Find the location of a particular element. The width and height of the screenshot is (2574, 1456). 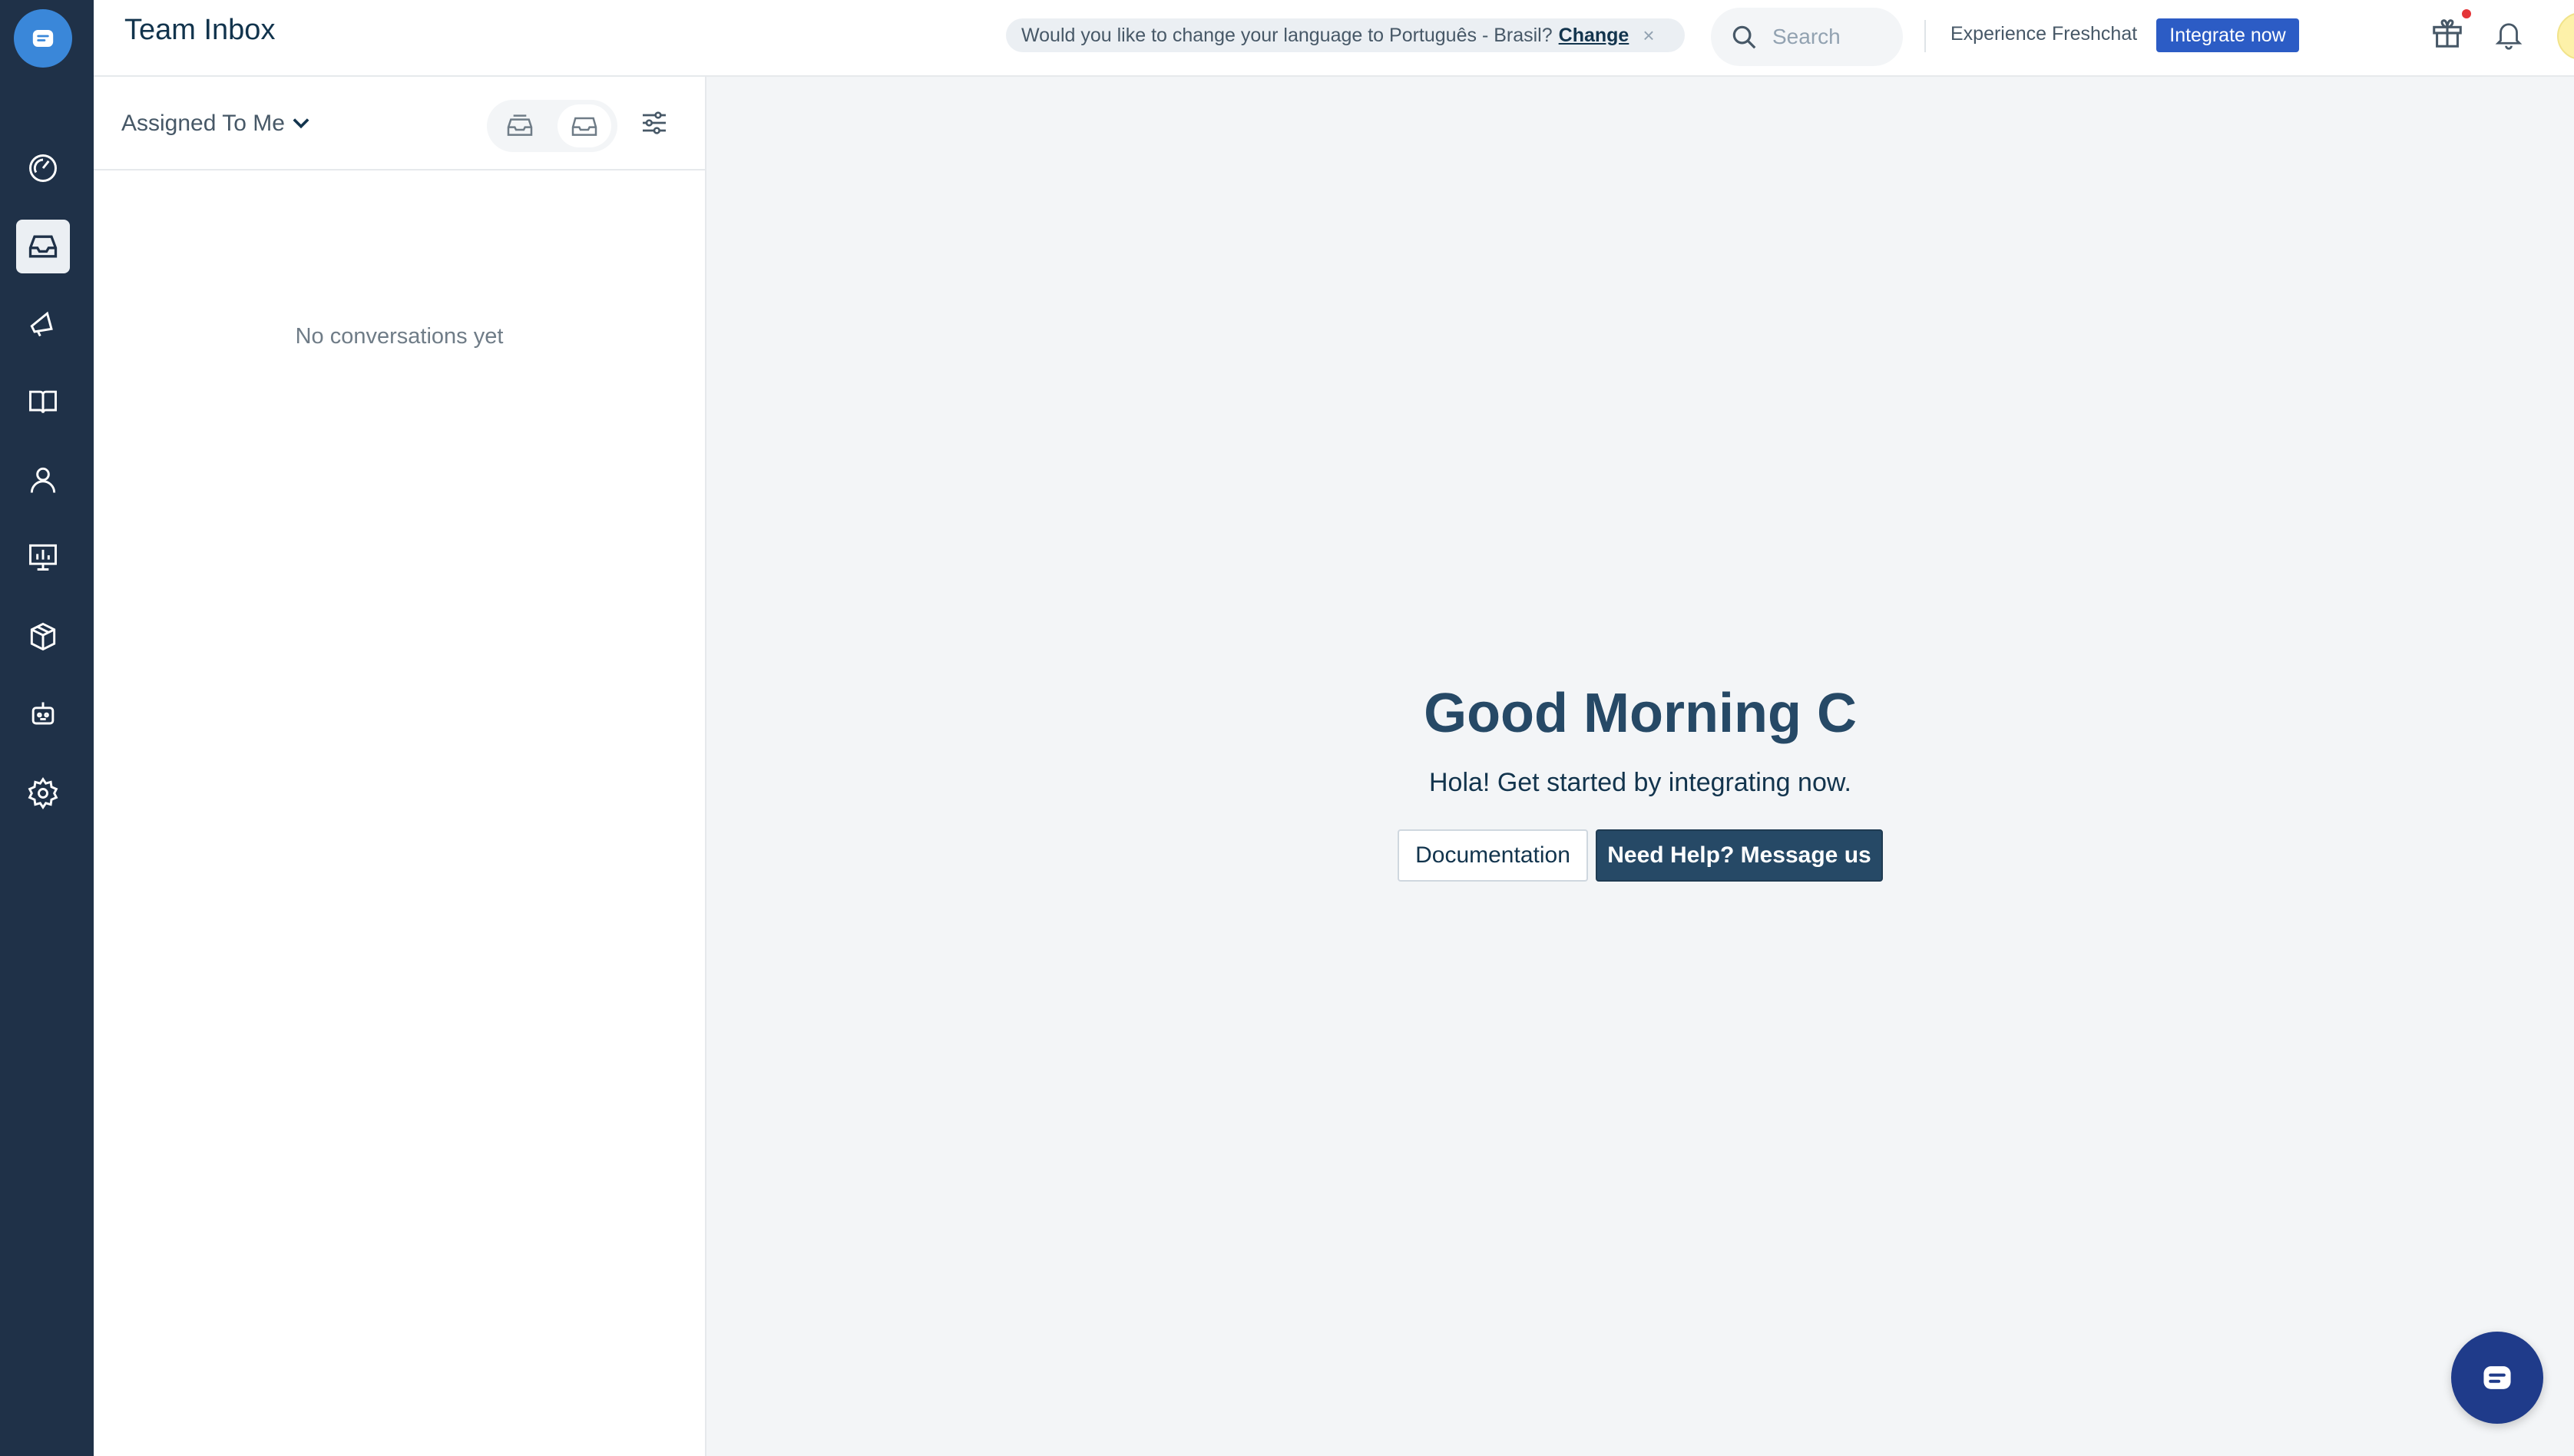

chat-logo-icon is located at coordinates (43, 38).